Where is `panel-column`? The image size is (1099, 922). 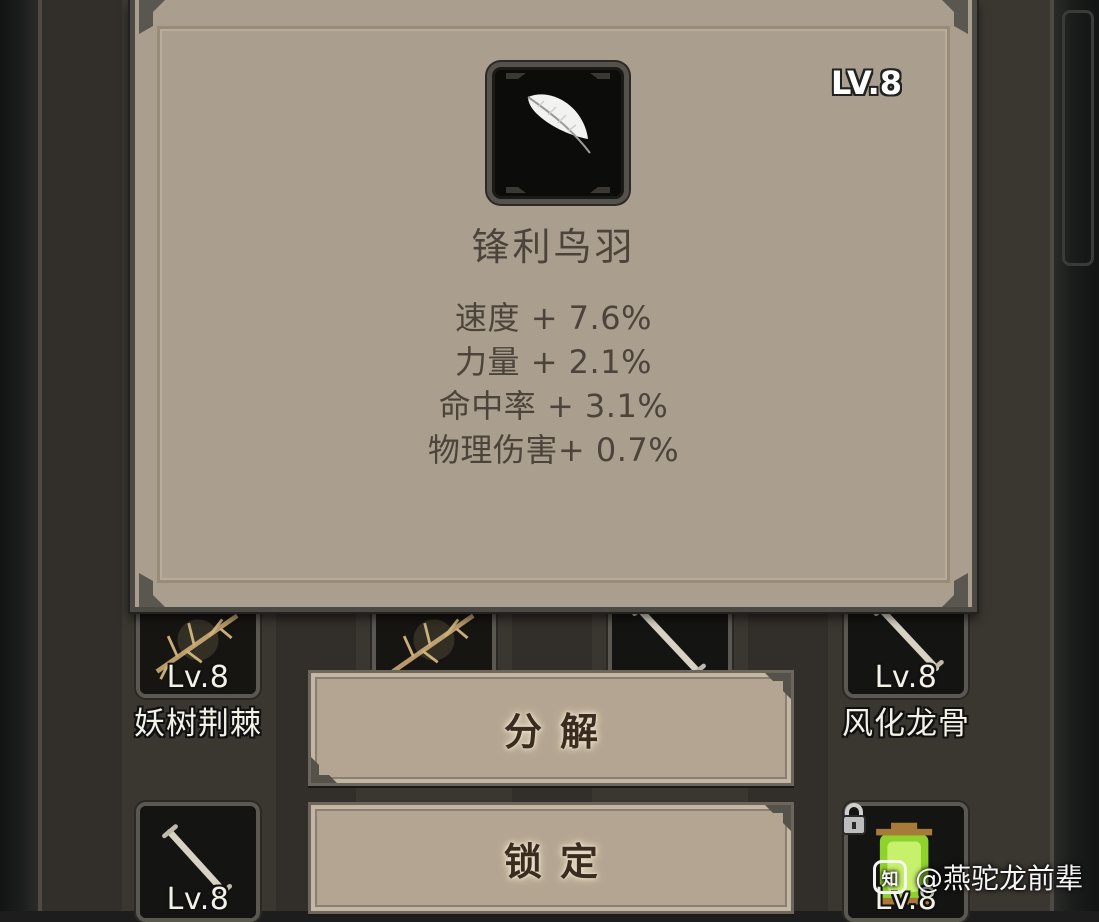
panel-column is located at coordinates (82, 455).